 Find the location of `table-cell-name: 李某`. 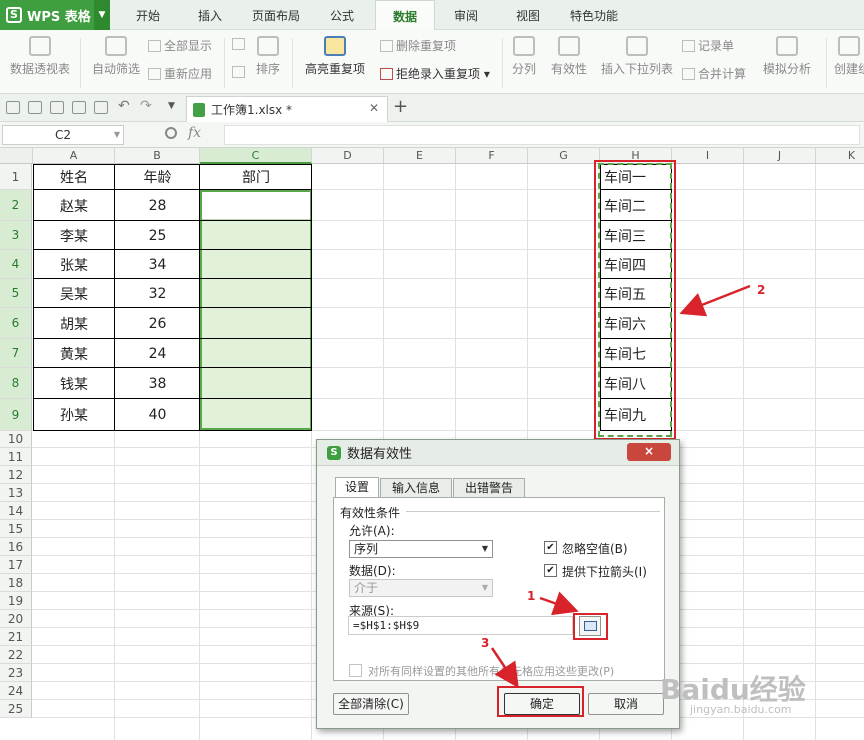

table-cell-name: 李某 is located at coordinates (74, 235).